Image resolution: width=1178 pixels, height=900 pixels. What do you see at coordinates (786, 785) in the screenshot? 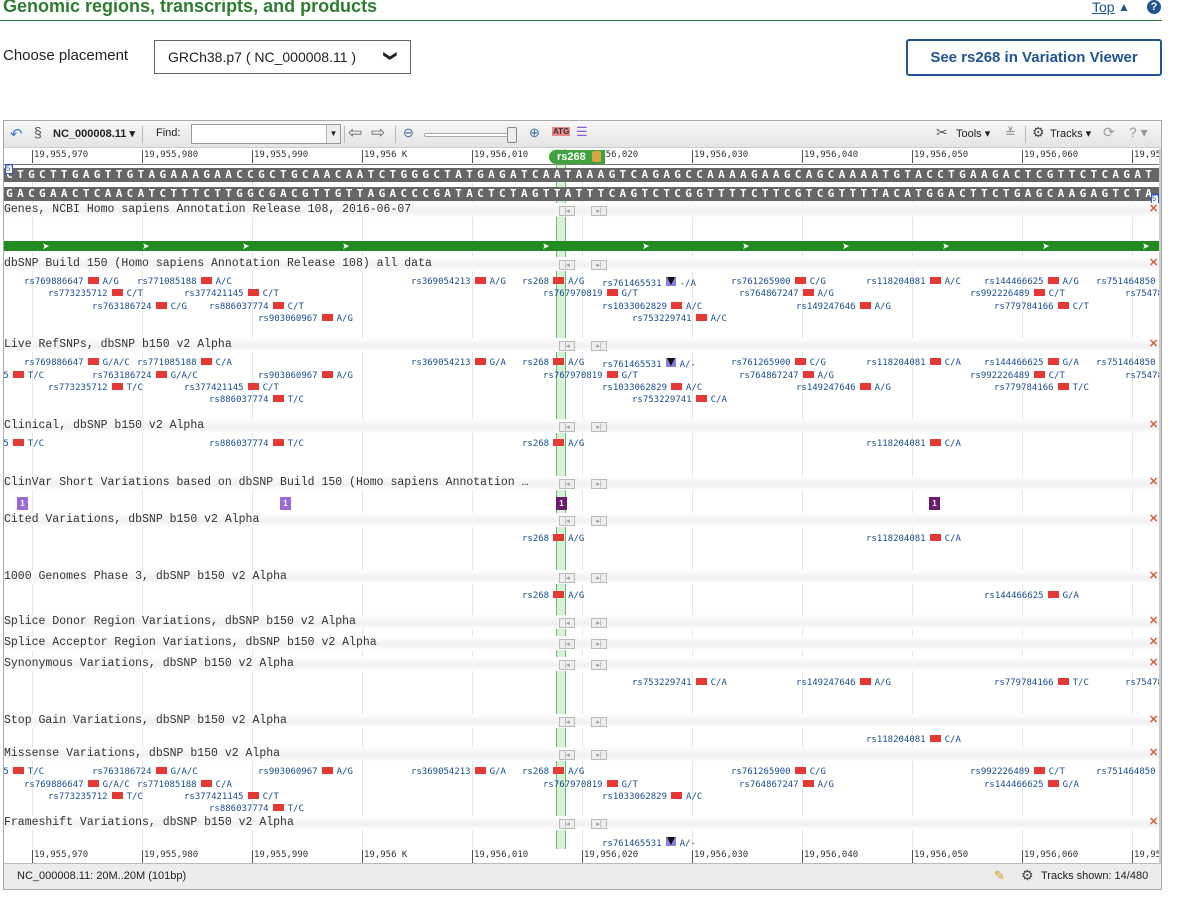
I see `snp-feature: rs764867247 A/G` at bounding box center [786, 785].